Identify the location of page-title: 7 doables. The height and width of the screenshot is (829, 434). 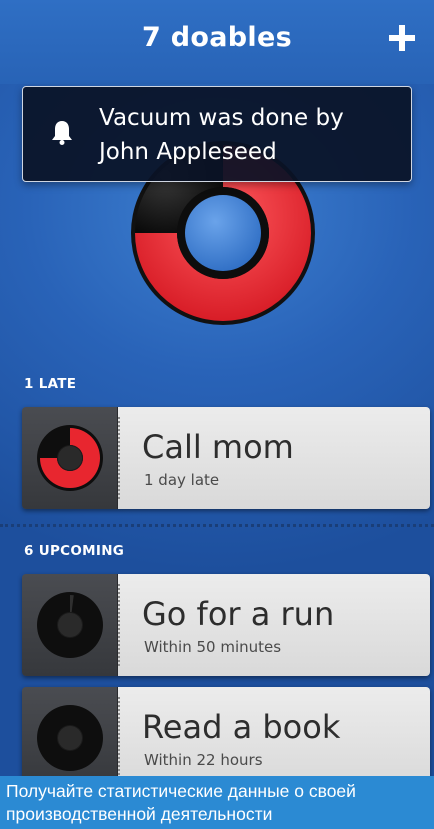
(217, 37).